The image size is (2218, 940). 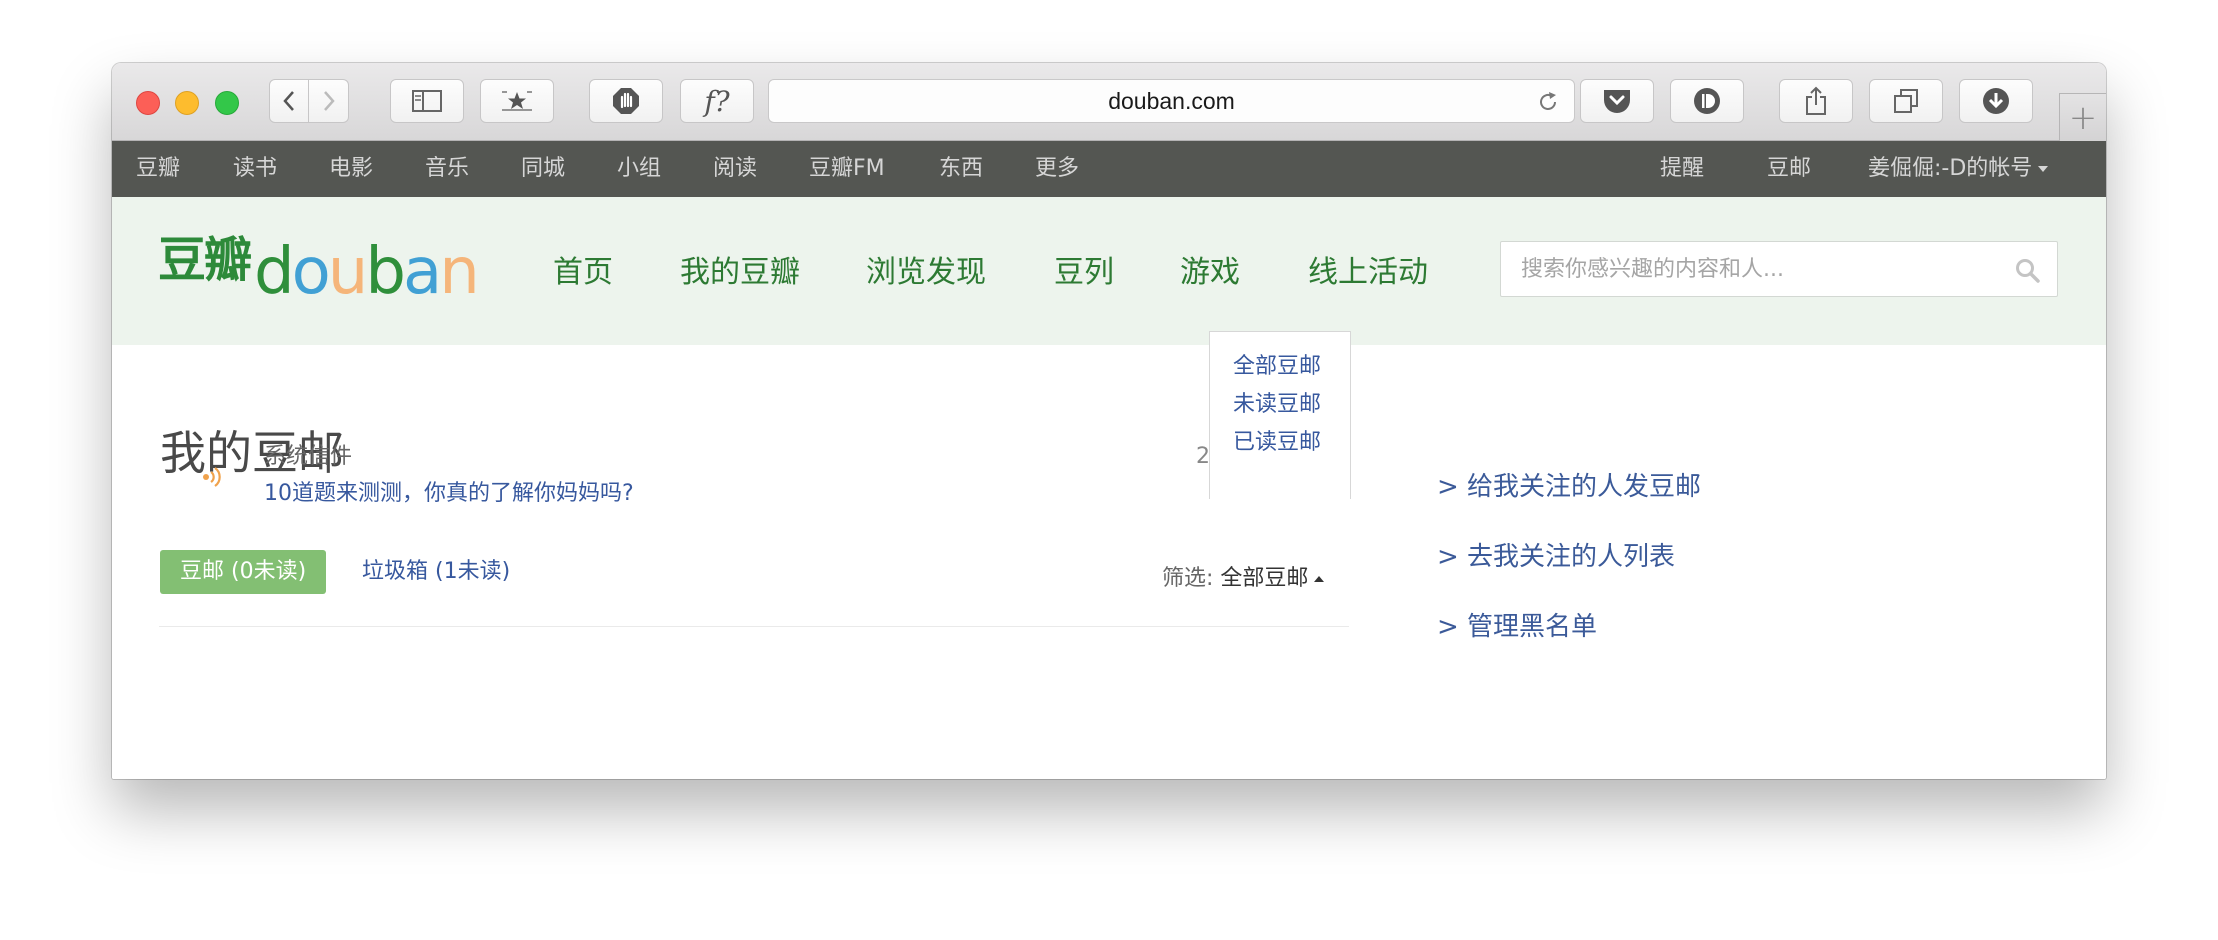 I want to click on message-sender: 系统信件, so click(x=308, y=456).